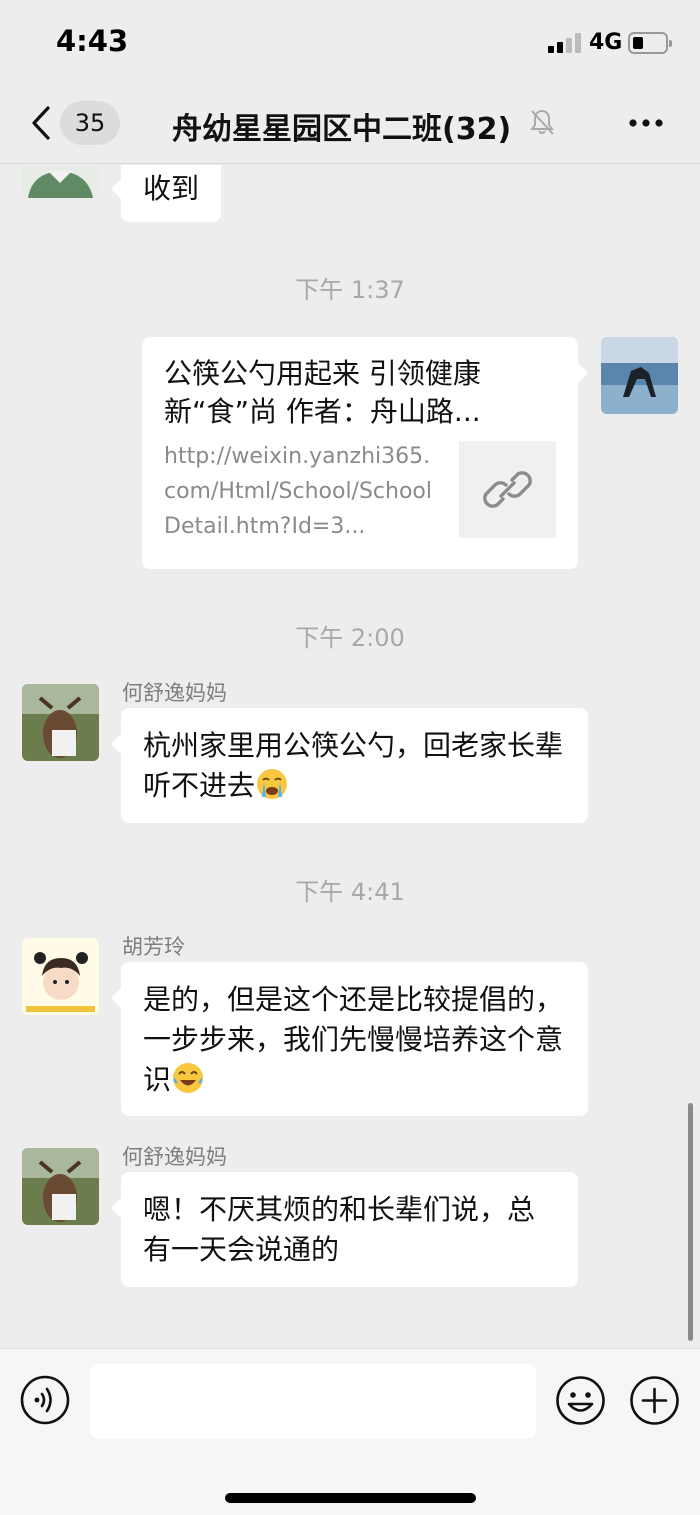 This screenshot has width=700, height=1515. I want to click on plus-icon, so click(654, 1400).